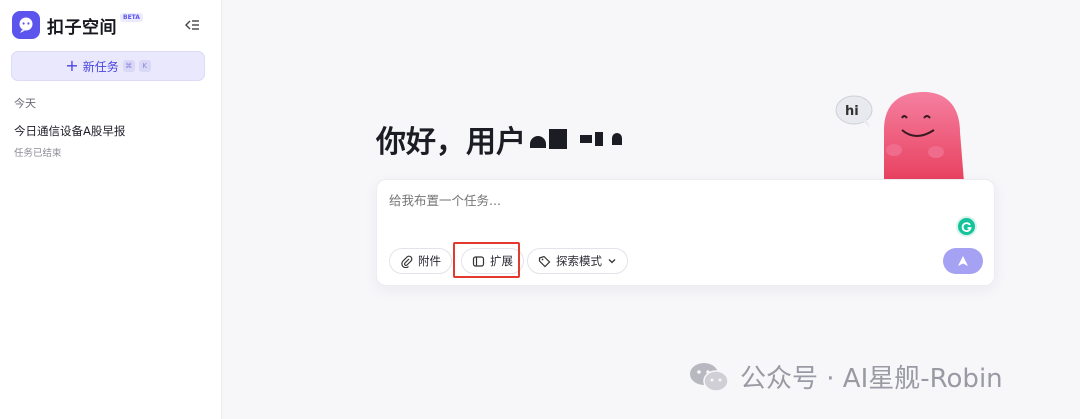 Image resolution: width=1080 pixels, height=419 pixels. What do you see at coordinates (544, 261) in the screenshot?
I see `tag-icon` at bounding box center [544, 261].